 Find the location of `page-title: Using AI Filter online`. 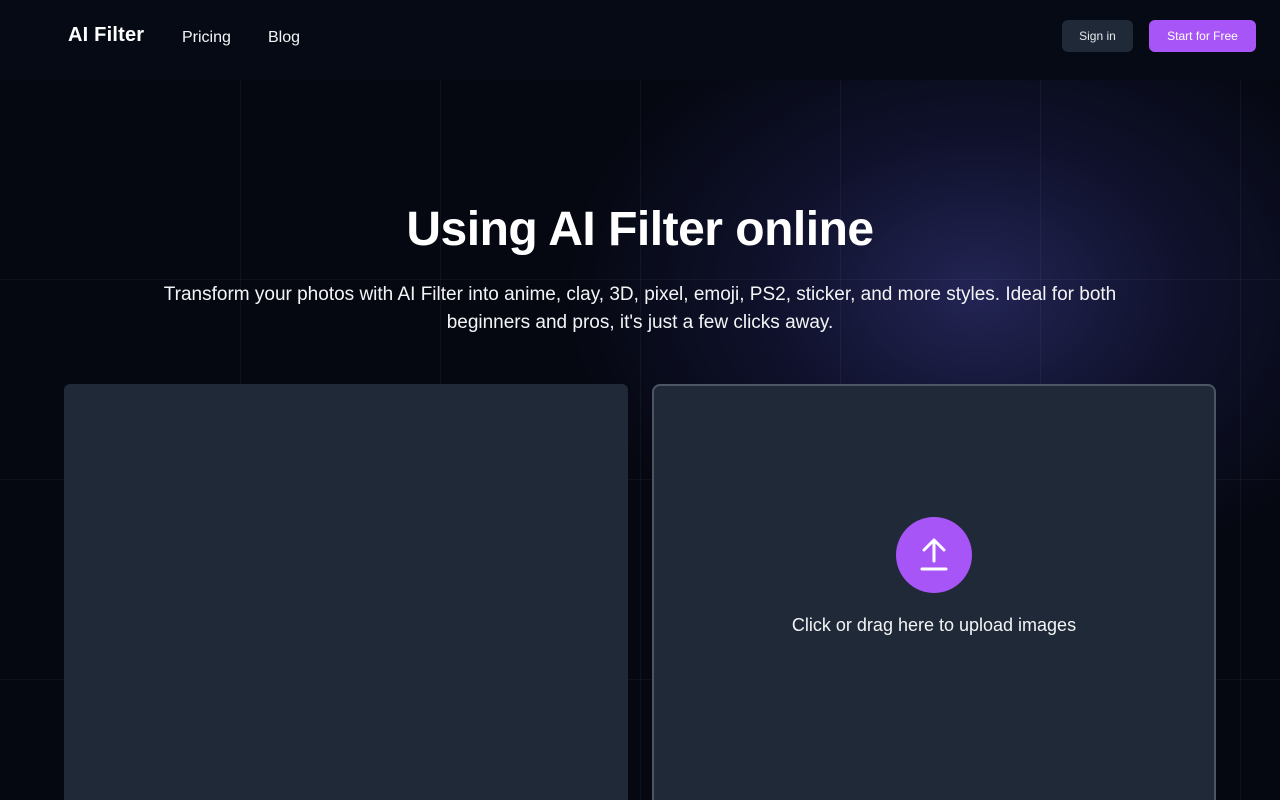

page-title: Using AI Filter online is located at coordinates (640, 229).